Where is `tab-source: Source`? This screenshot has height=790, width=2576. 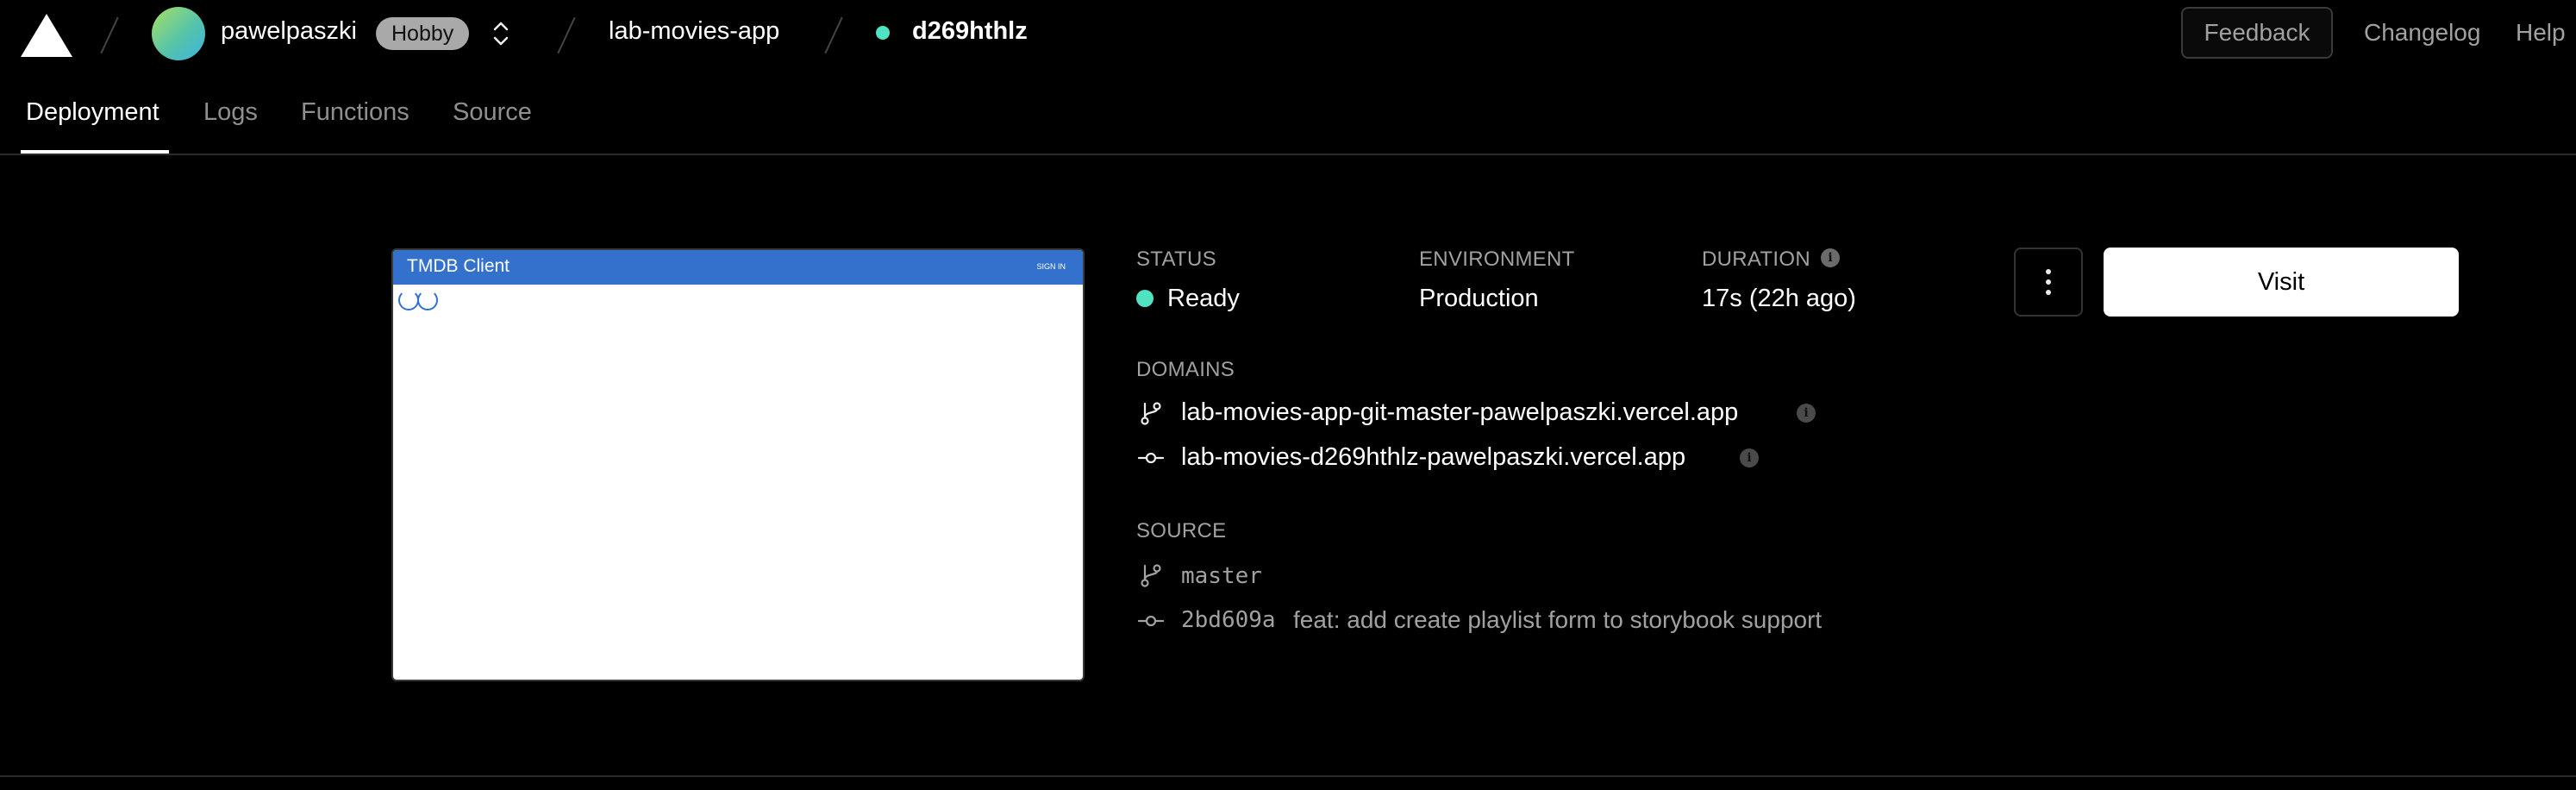
tab-source: Source is located at coordinates (492, 112).